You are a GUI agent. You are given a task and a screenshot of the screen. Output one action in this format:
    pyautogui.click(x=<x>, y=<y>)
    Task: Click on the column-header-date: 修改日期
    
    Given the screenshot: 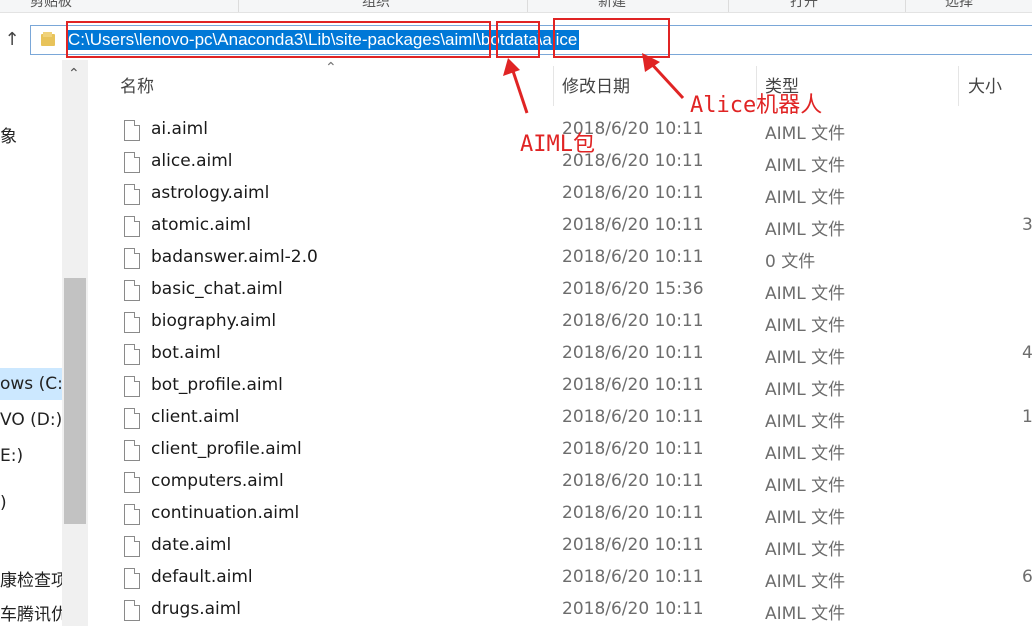 What is the action you would take?
    pyautogui.click(x=596, y=87)
    